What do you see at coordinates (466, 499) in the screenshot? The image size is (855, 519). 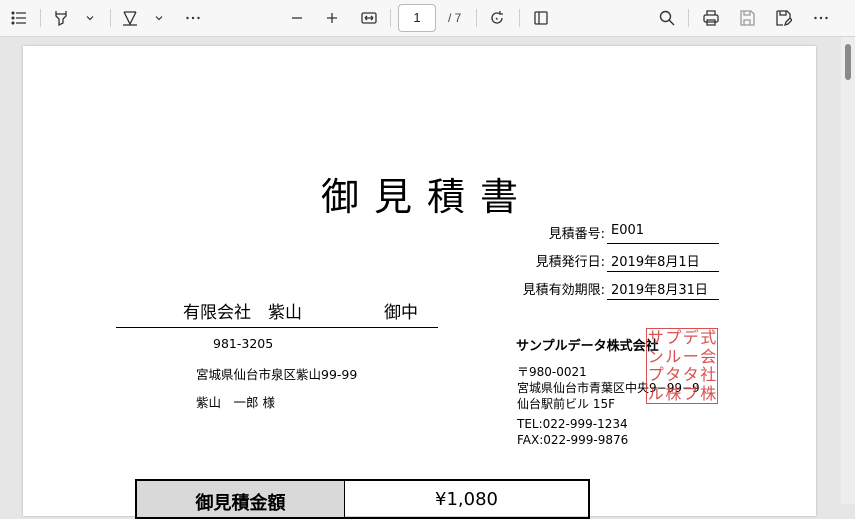 I see `amount-value: ¥1,080` at bounding box center [466, 499].